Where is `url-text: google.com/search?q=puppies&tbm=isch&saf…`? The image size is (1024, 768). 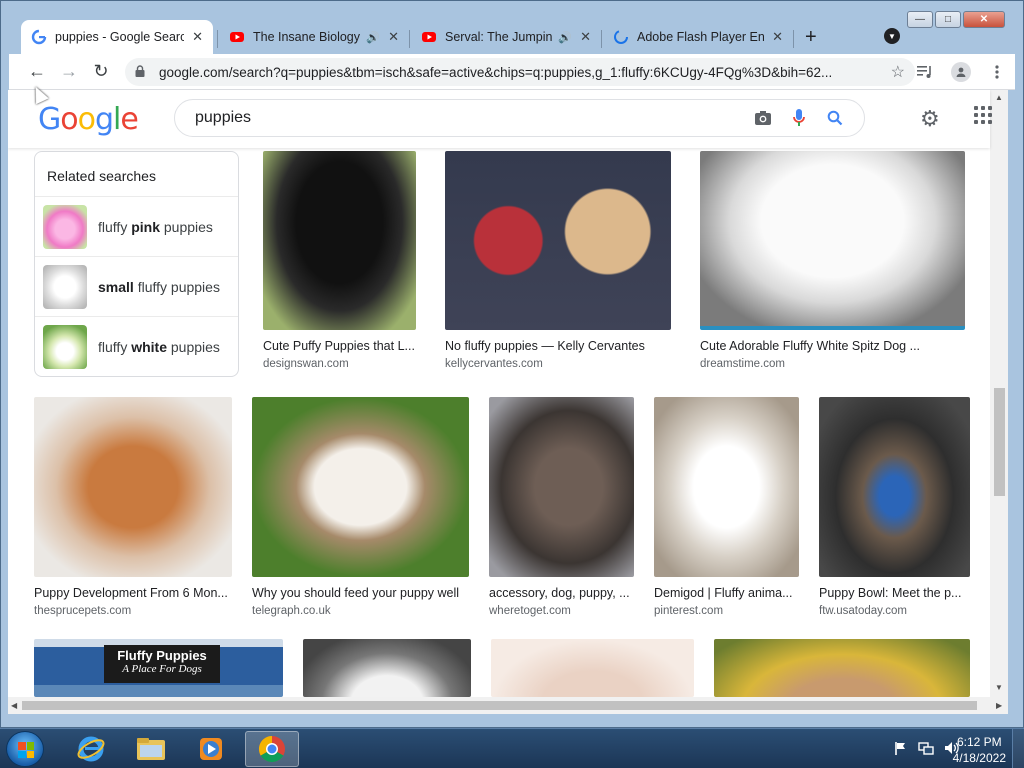 url-text: google.com/search?q=puppies&tbm=isch&saf… is located at coordinates (520, 72).